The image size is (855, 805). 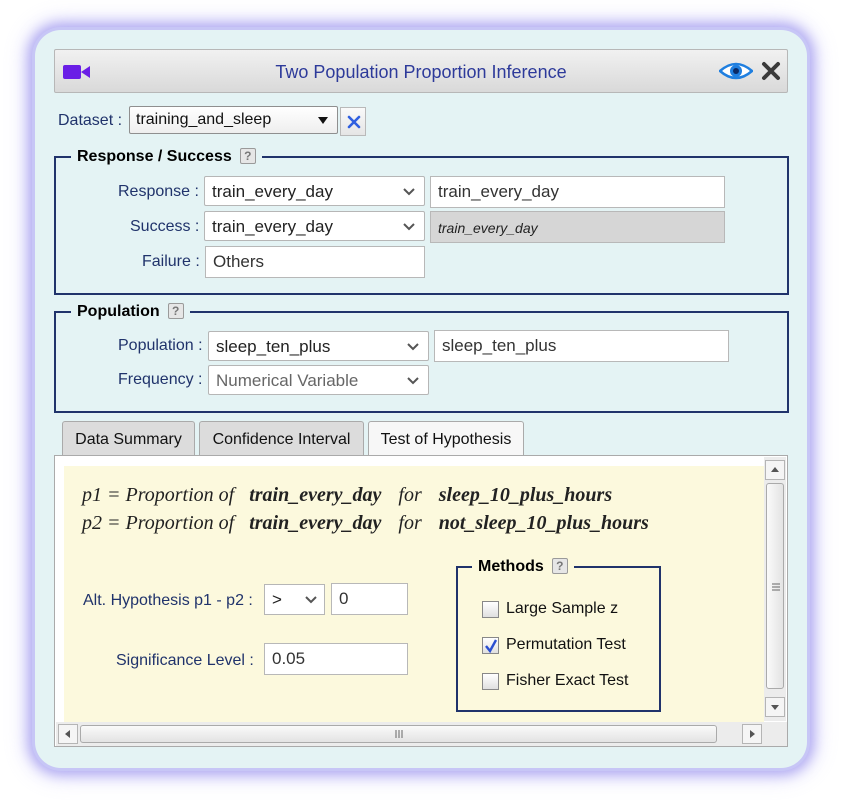 I want to click on window-title: Two Population Proportion Inference, so click(x=421, y=72).